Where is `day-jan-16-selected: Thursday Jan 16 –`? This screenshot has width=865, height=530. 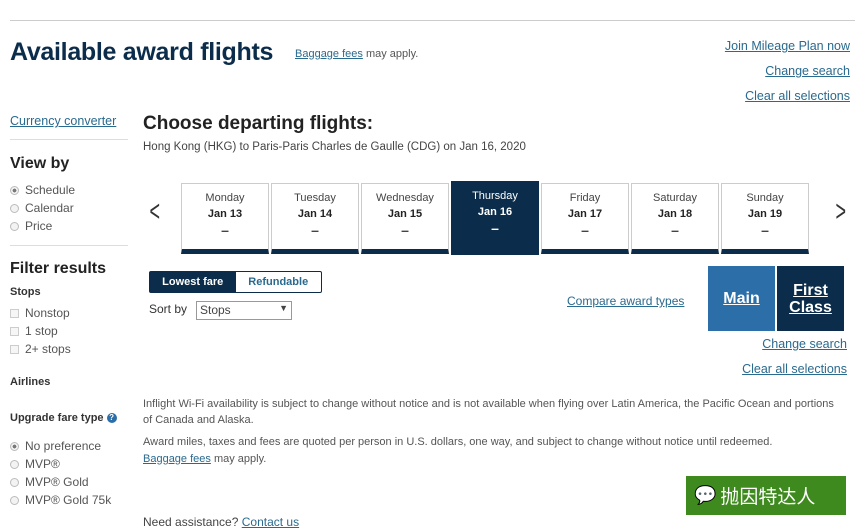 day-jan-16-selected: Thursday Jan 16 – is located at coordinates (495, 218).